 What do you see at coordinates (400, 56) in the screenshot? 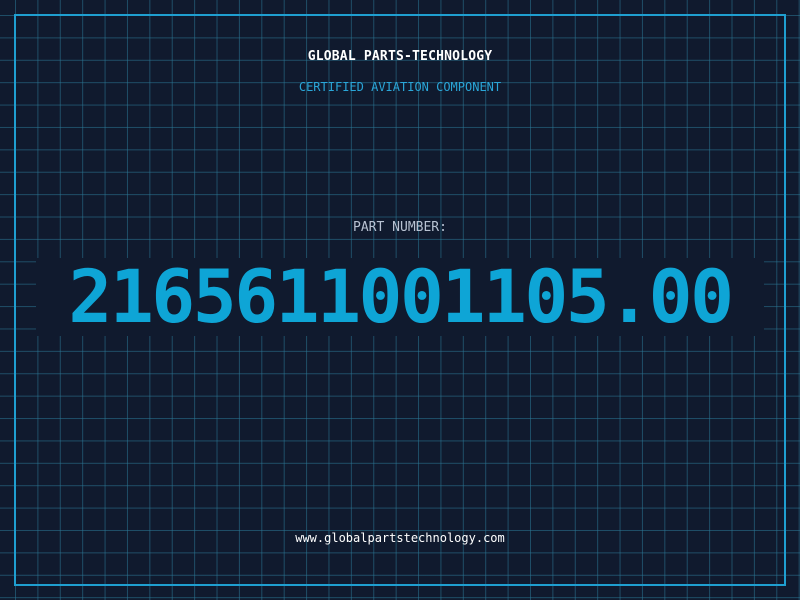
I see `company-name: GLOBAL PARTS-TECHNOLOGY` at bounding box center [400, 56].